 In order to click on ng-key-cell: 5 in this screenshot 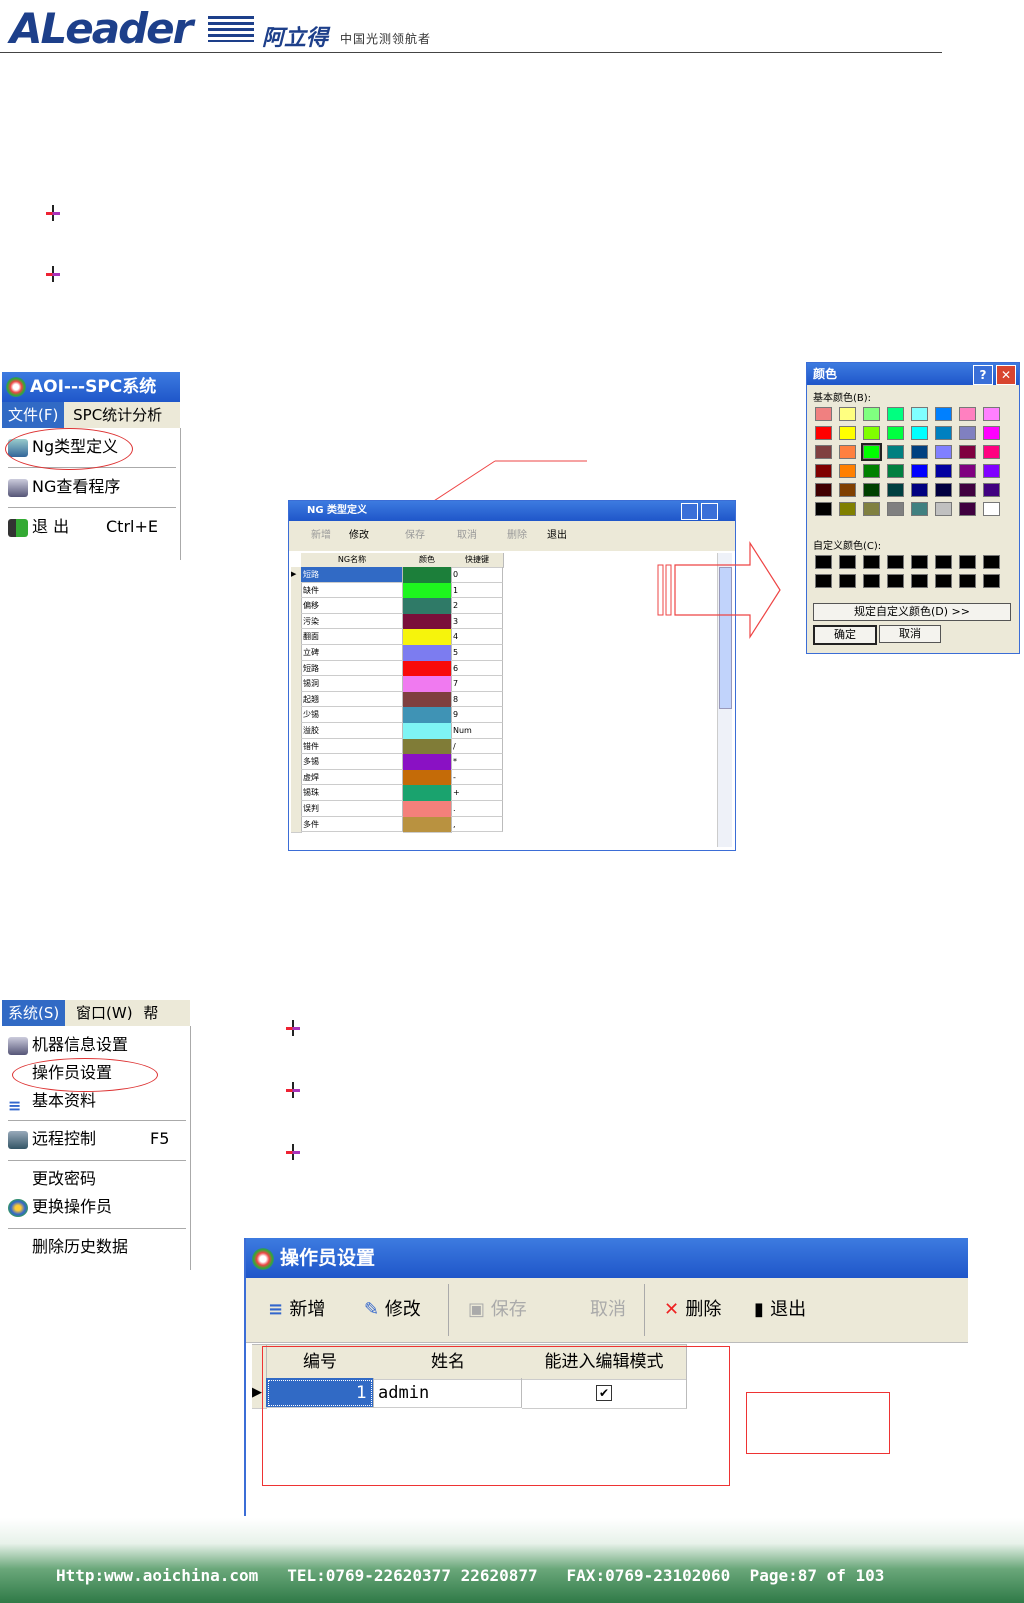, I will do `click(477, 653)`.